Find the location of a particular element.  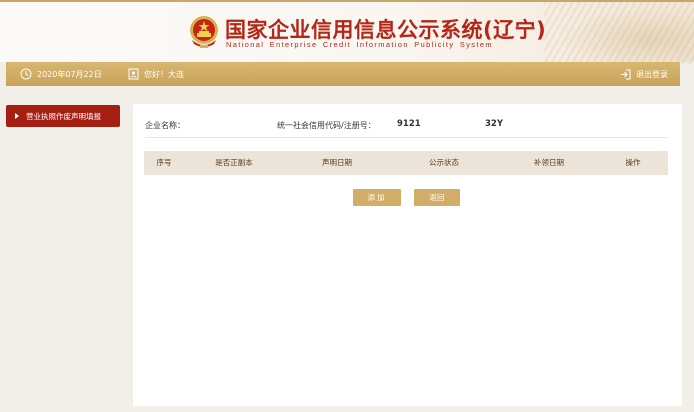

company-name-label: 企业名称： is located at coordinates (165, 125).